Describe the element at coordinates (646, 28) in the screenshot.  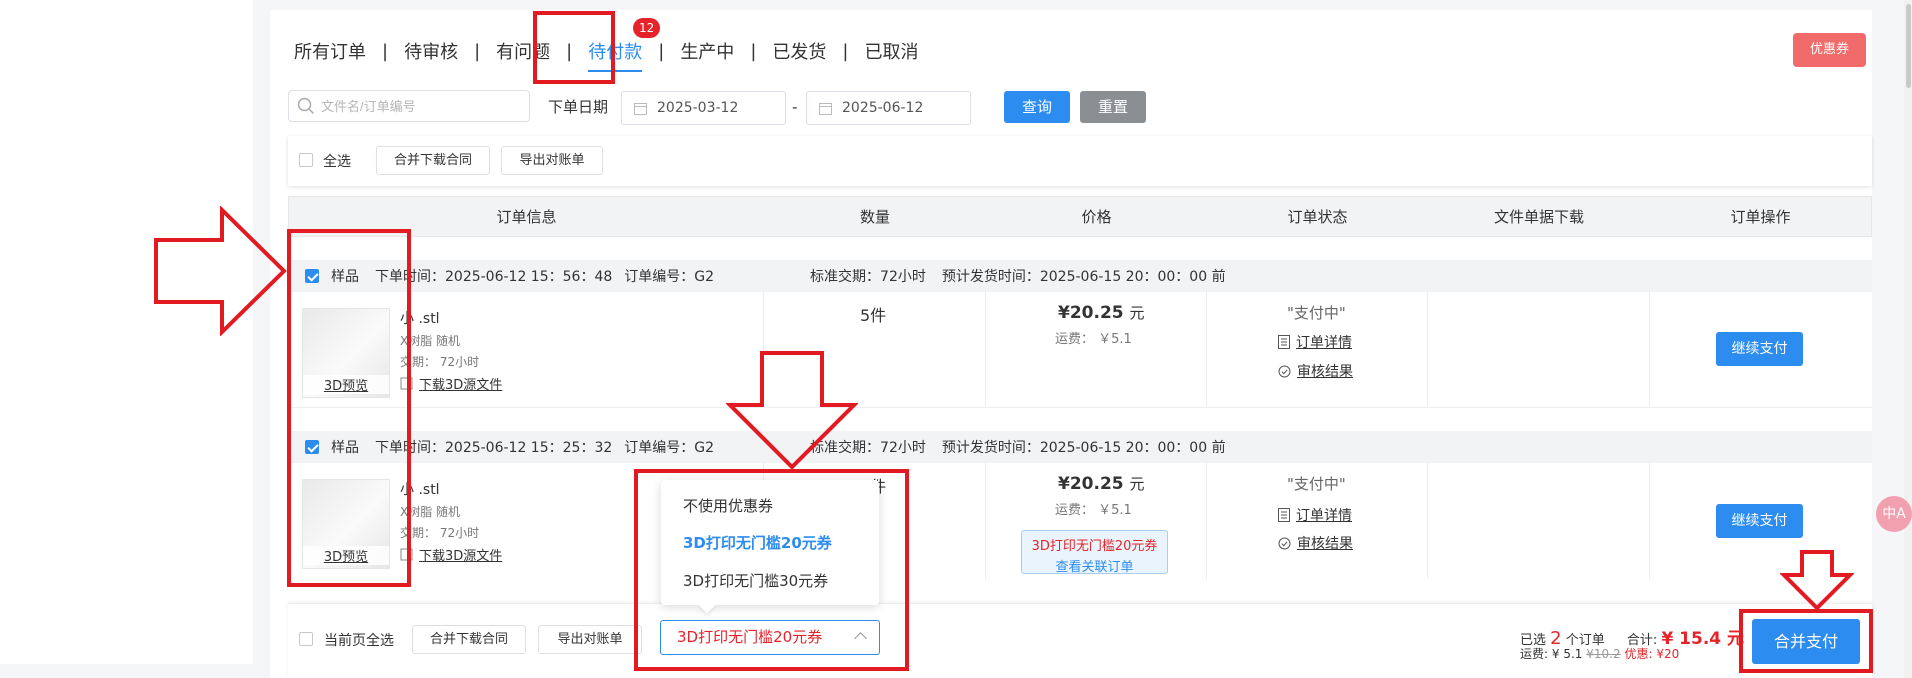
I see `tab-count-badge: 12` at that location.